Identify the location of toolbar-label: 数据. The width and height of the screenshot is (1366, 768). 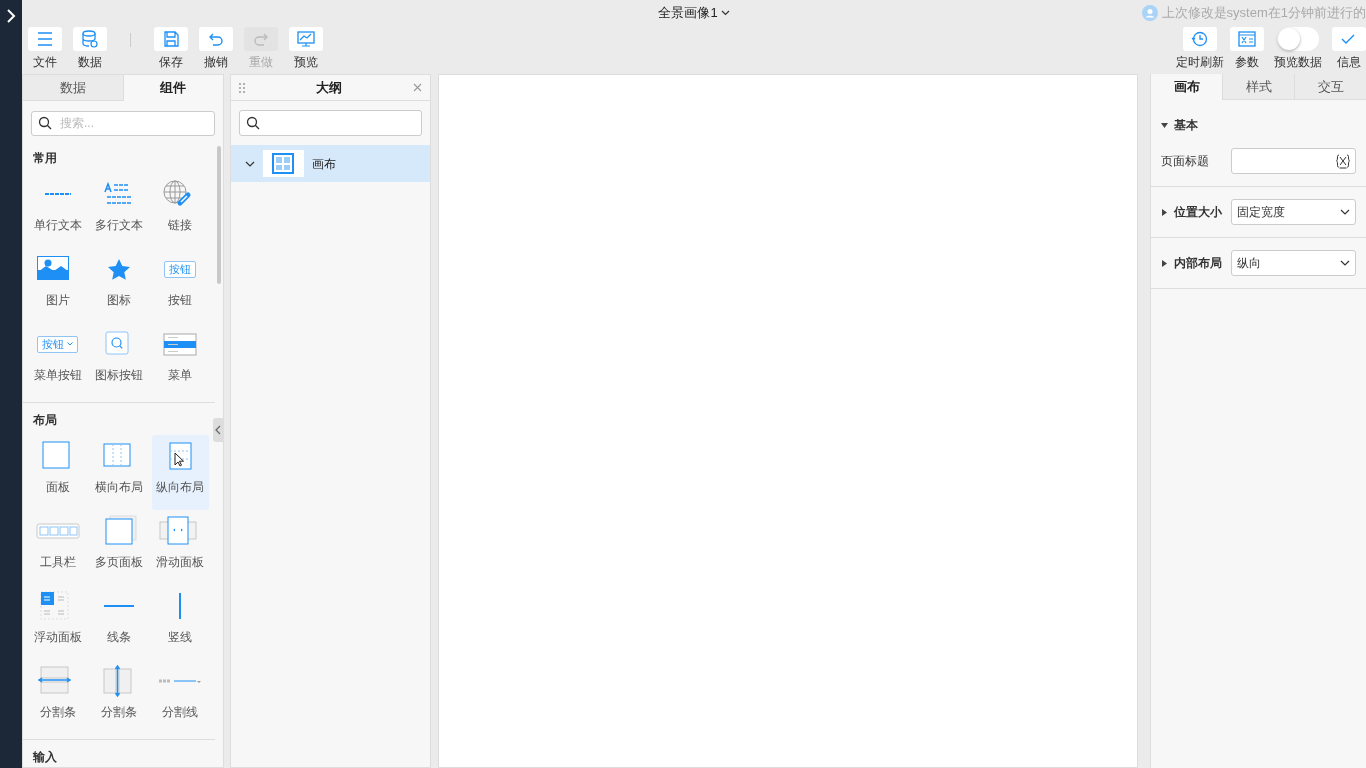
(90, 62).